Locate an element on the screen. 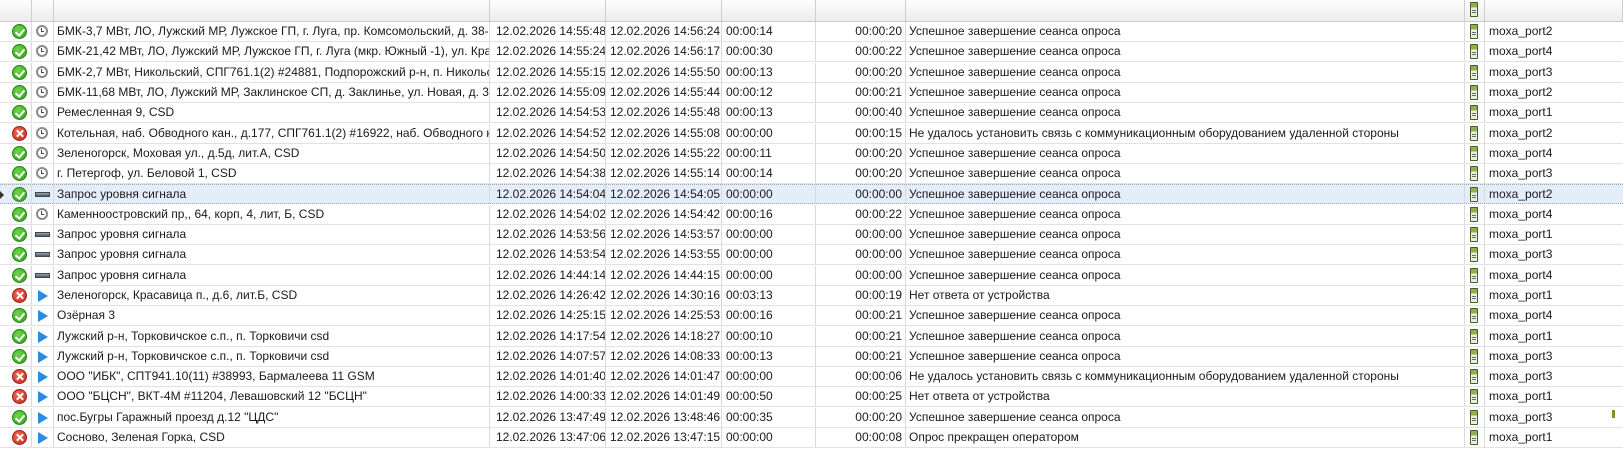  column-header-port is located at coordinates (1554, 10).